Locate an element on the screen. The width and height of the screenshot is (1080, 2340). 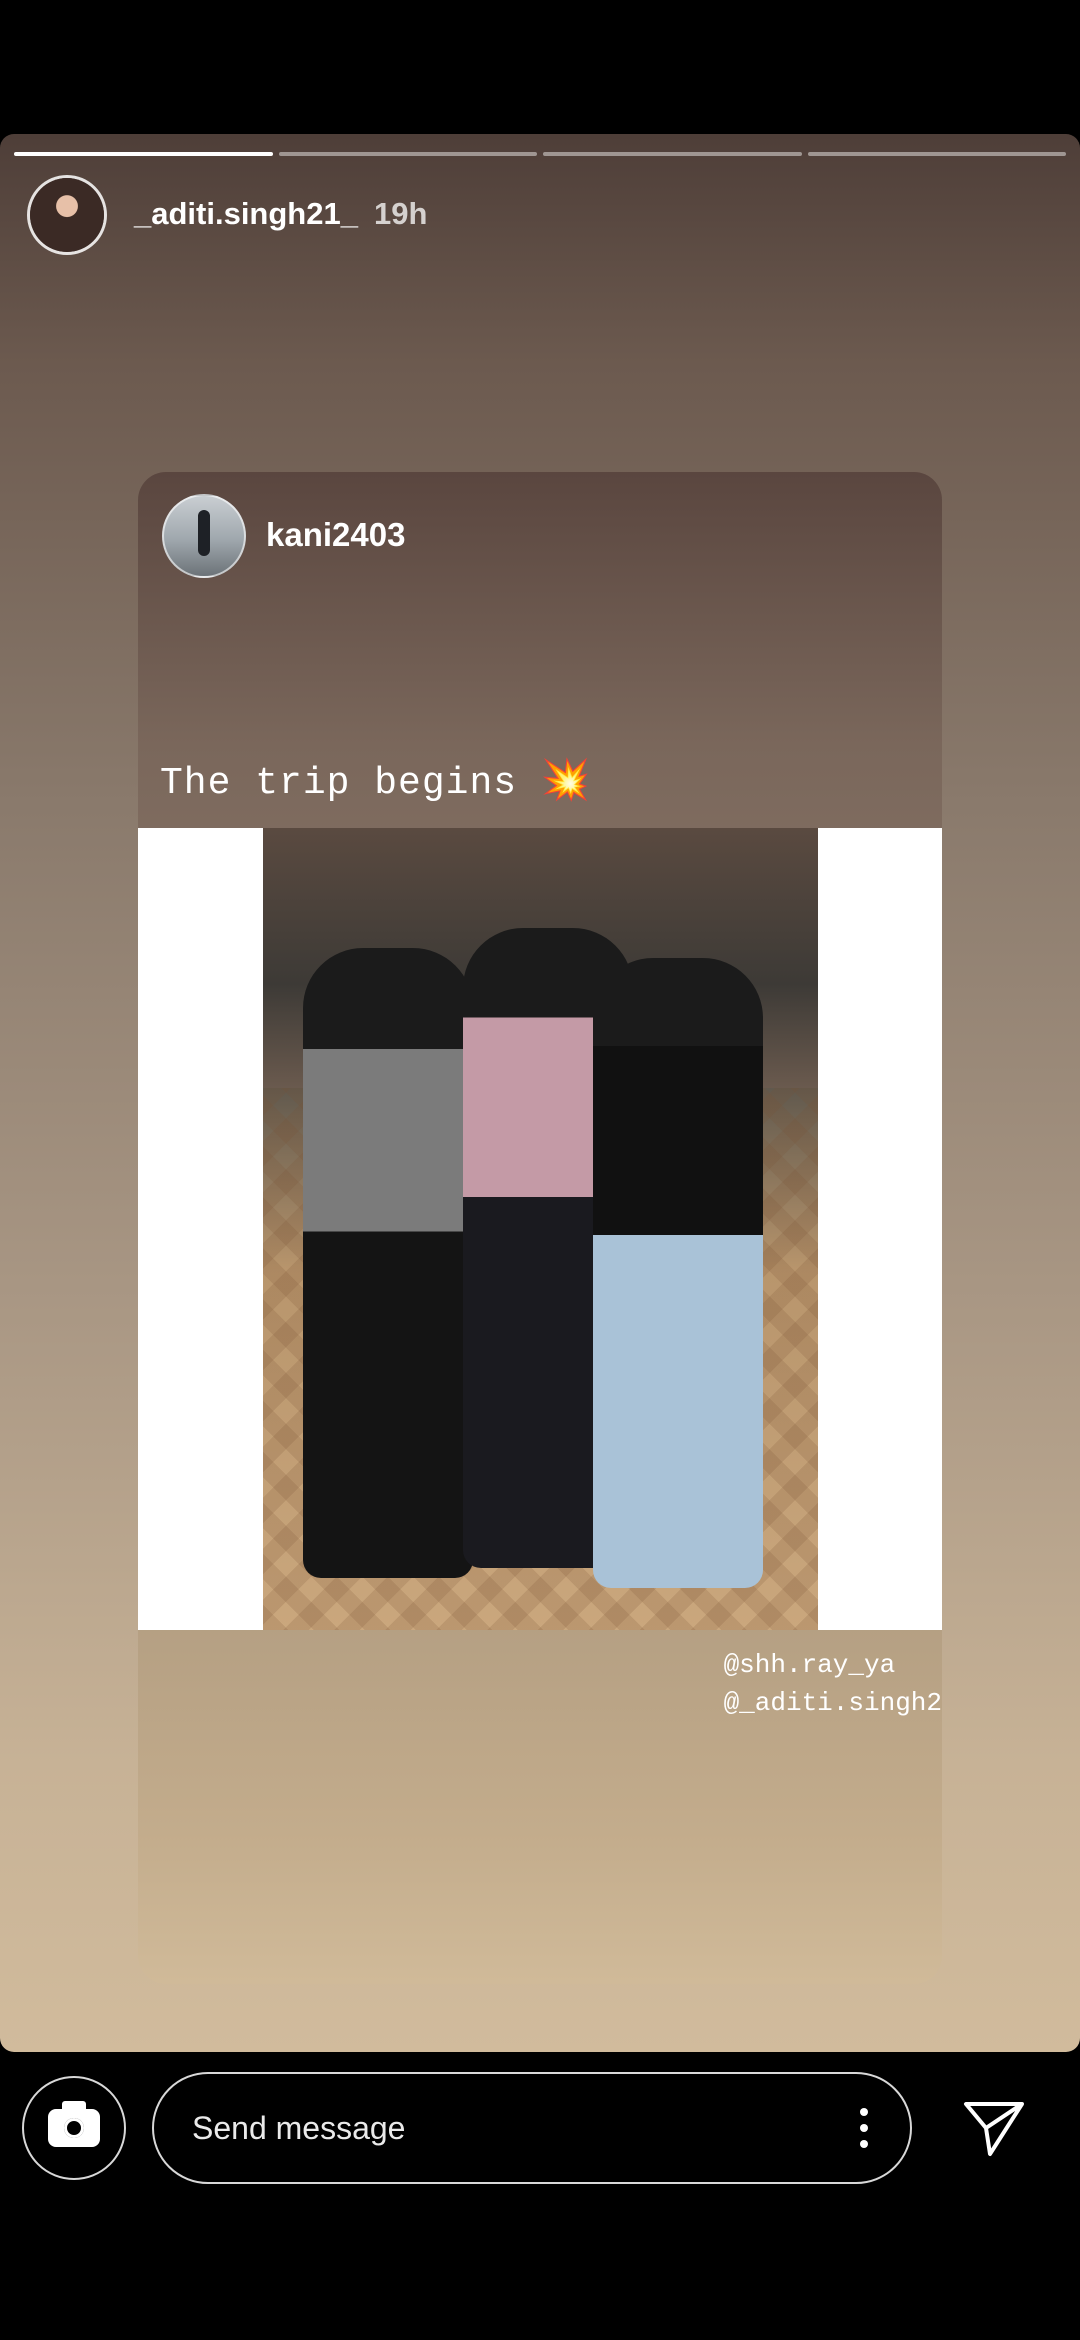
camera-icon is located at coordinates (74, 2124).